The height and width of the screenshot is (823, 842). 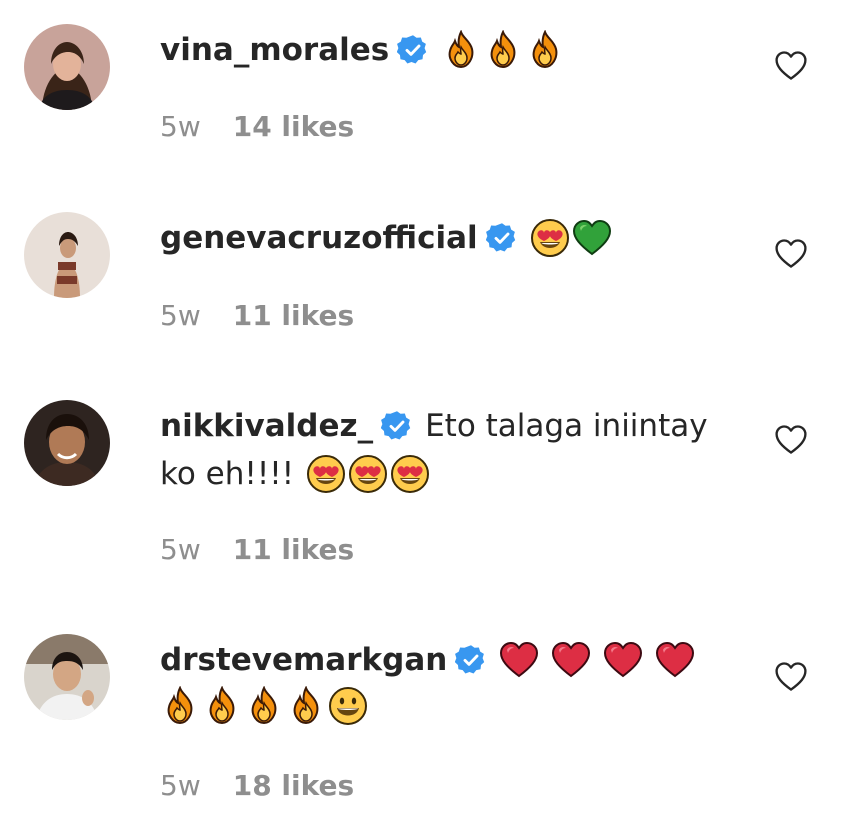 I want to click on likes-count: 18 likes, so click(x=293, y=785).